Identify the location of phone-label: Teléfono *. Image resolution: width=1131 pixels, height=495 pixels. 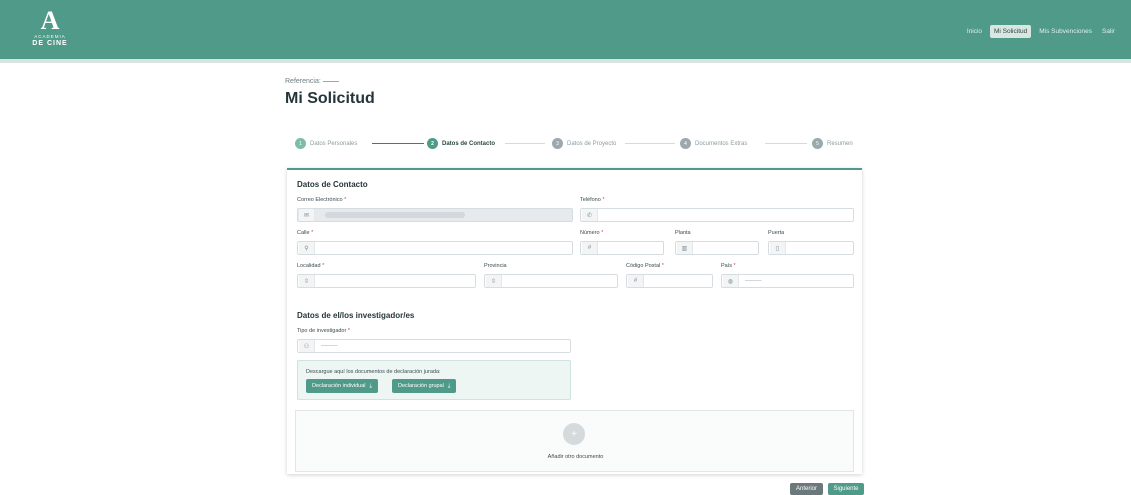
(592, 200).